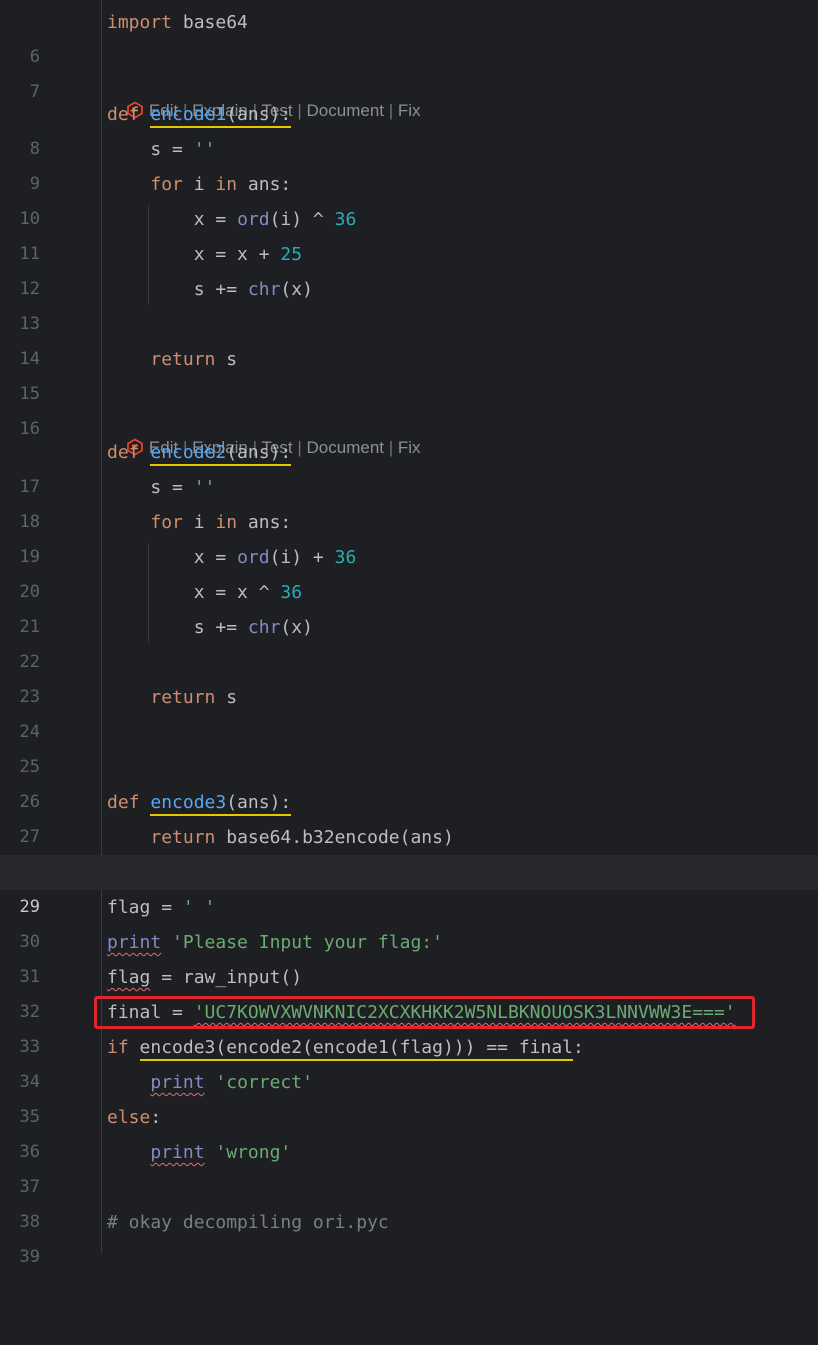  I want to click on operator: =, so click(166, 907).